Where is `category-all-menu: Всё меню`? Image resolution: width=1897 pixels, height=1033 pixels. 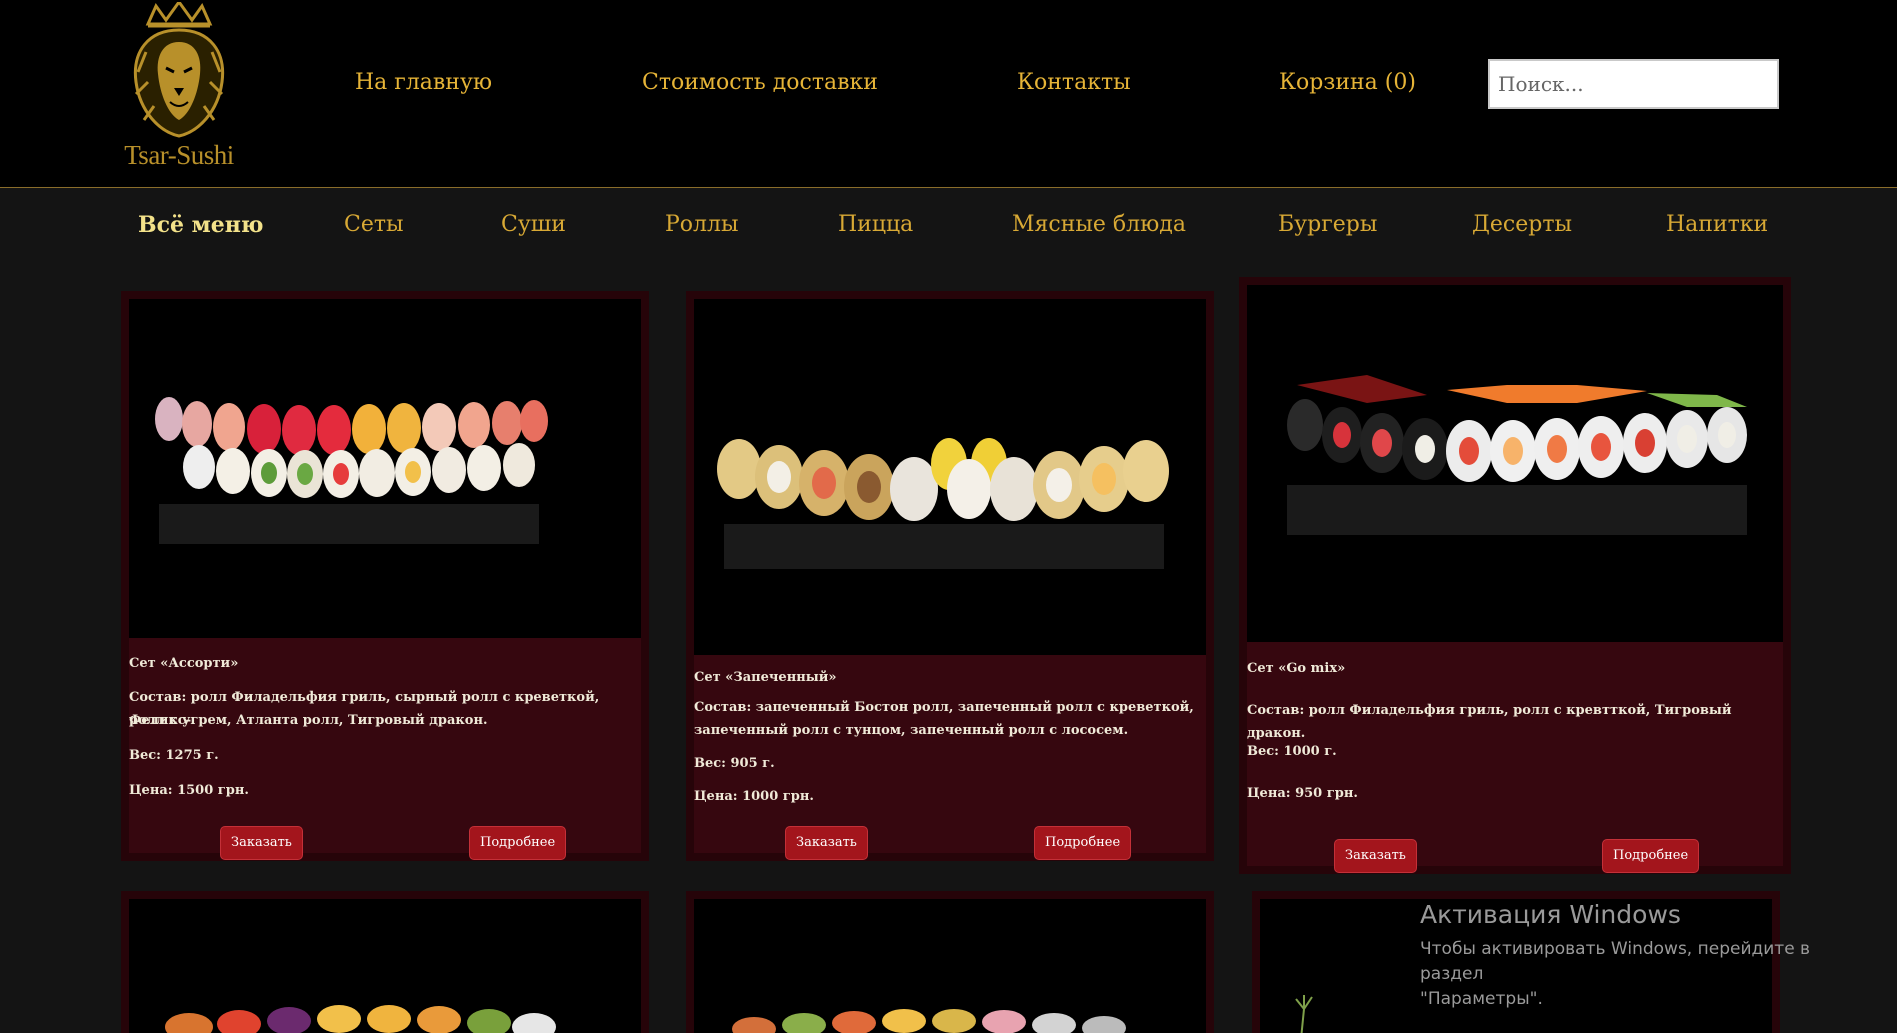 category-all-menu: Всё меню is located at coordinates (200, 225).